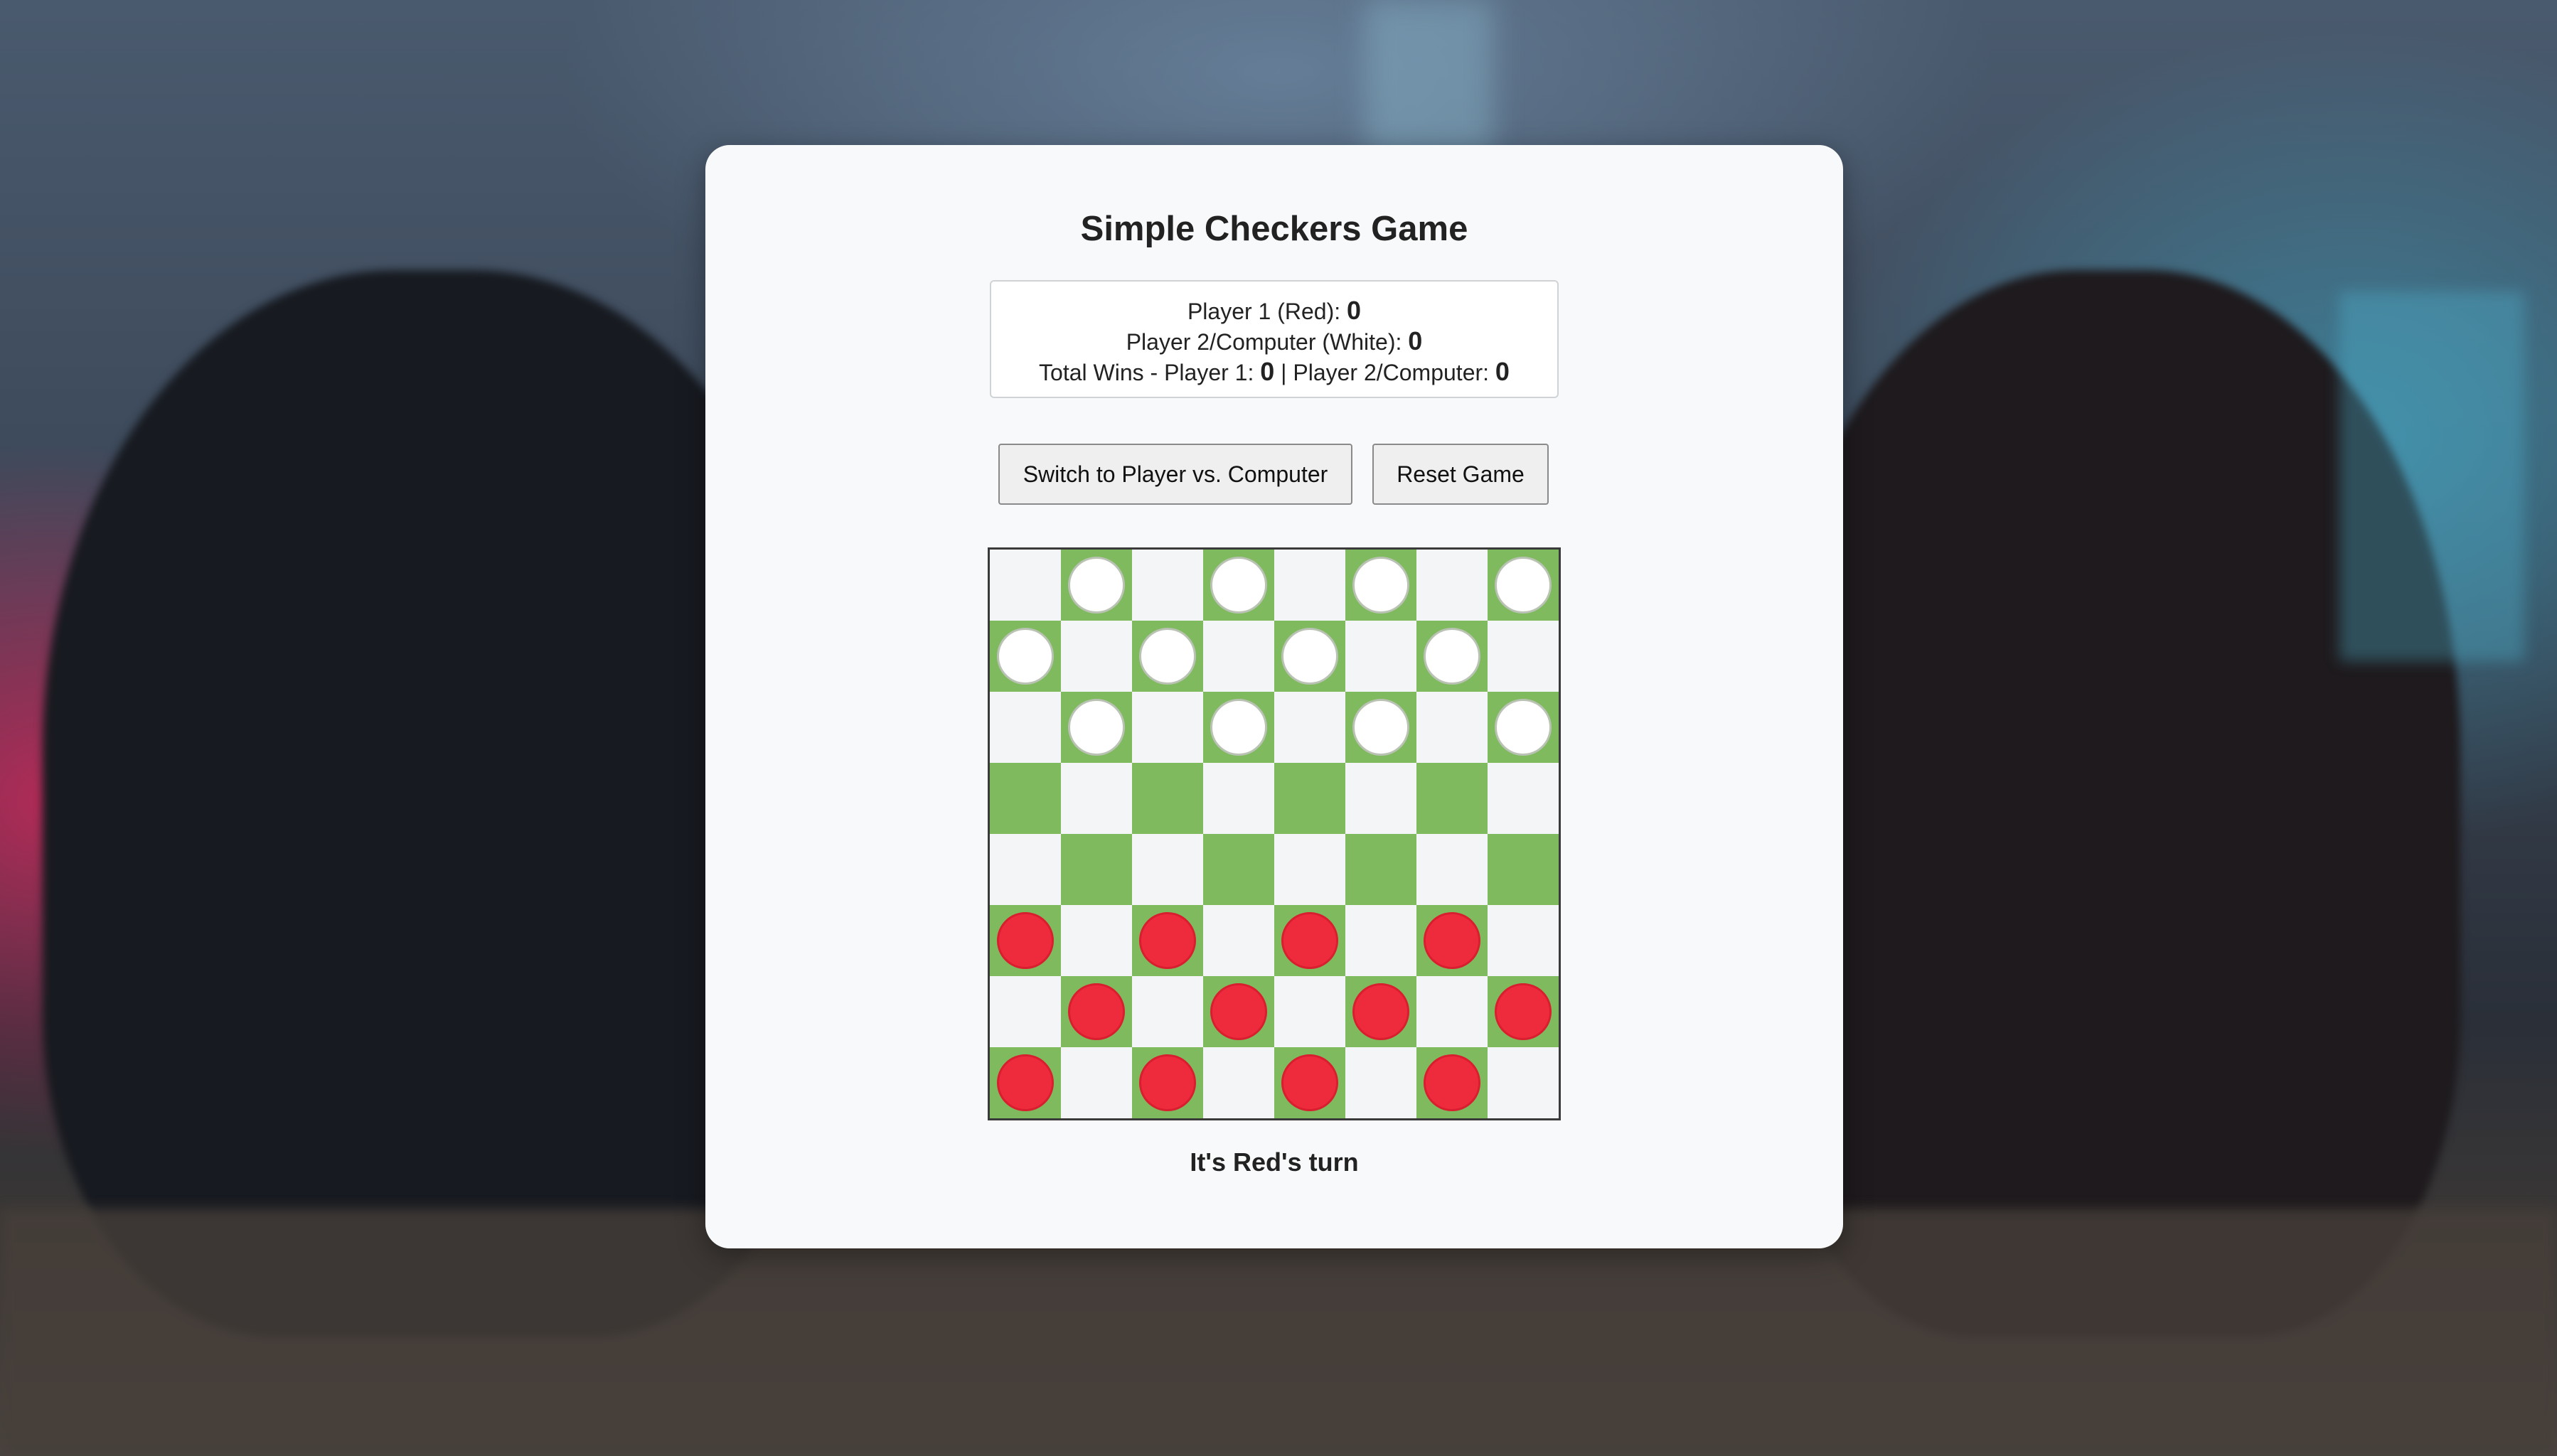 Image resolution: width=2557 pixels, height=1456 pixels. What do you see at coordinates (1354, 310) in the screenshot?
I see `player1-score: 0` at bounding box center [1354, 310].